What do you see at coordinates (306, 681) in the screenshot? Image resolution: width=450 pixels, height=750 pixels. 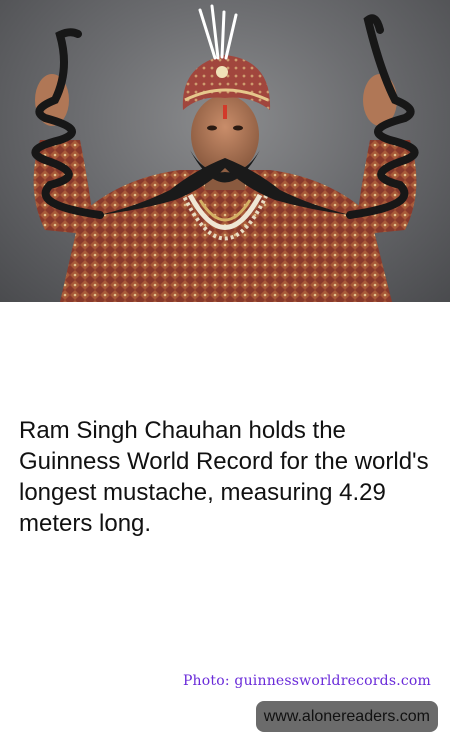 I see `photo-credit: Photo: guinnessworldrecords.com` at bounding box center [306, 681].